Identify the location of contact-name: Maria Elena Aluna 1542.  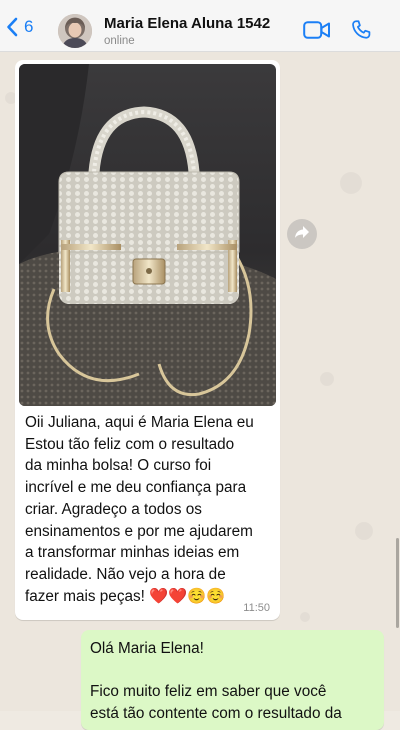
(187, 23).